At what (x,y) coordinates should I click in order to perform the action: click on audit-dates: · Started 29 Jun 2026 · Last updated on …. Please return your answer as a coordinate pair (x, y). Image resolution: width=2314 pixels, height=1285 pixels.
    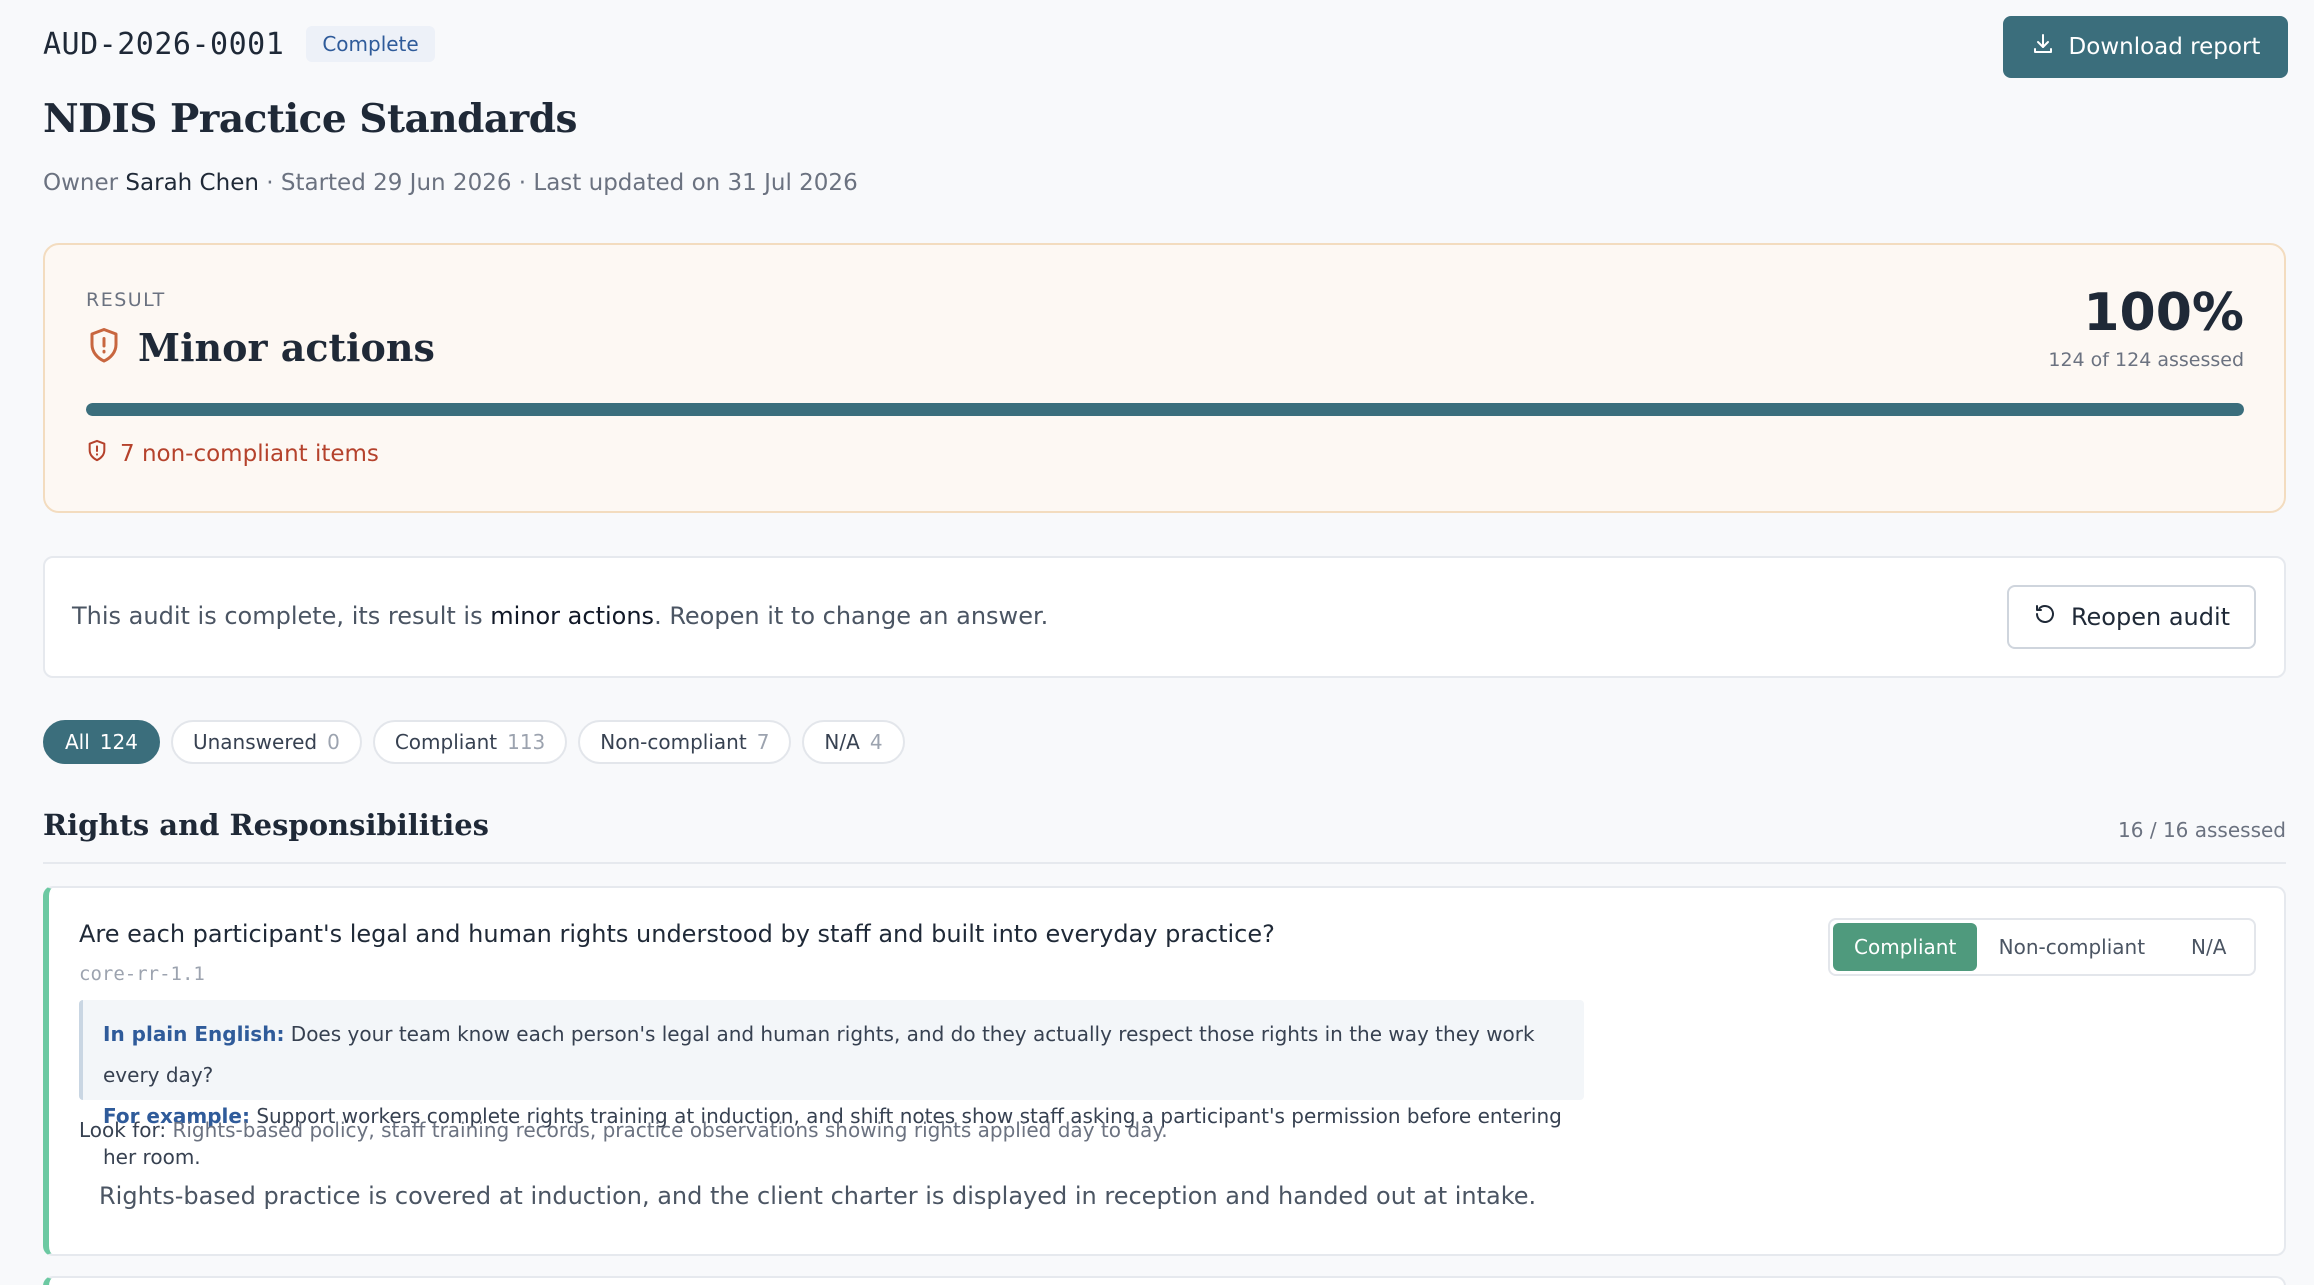
    Looking at the image, I should click on (562, 183).